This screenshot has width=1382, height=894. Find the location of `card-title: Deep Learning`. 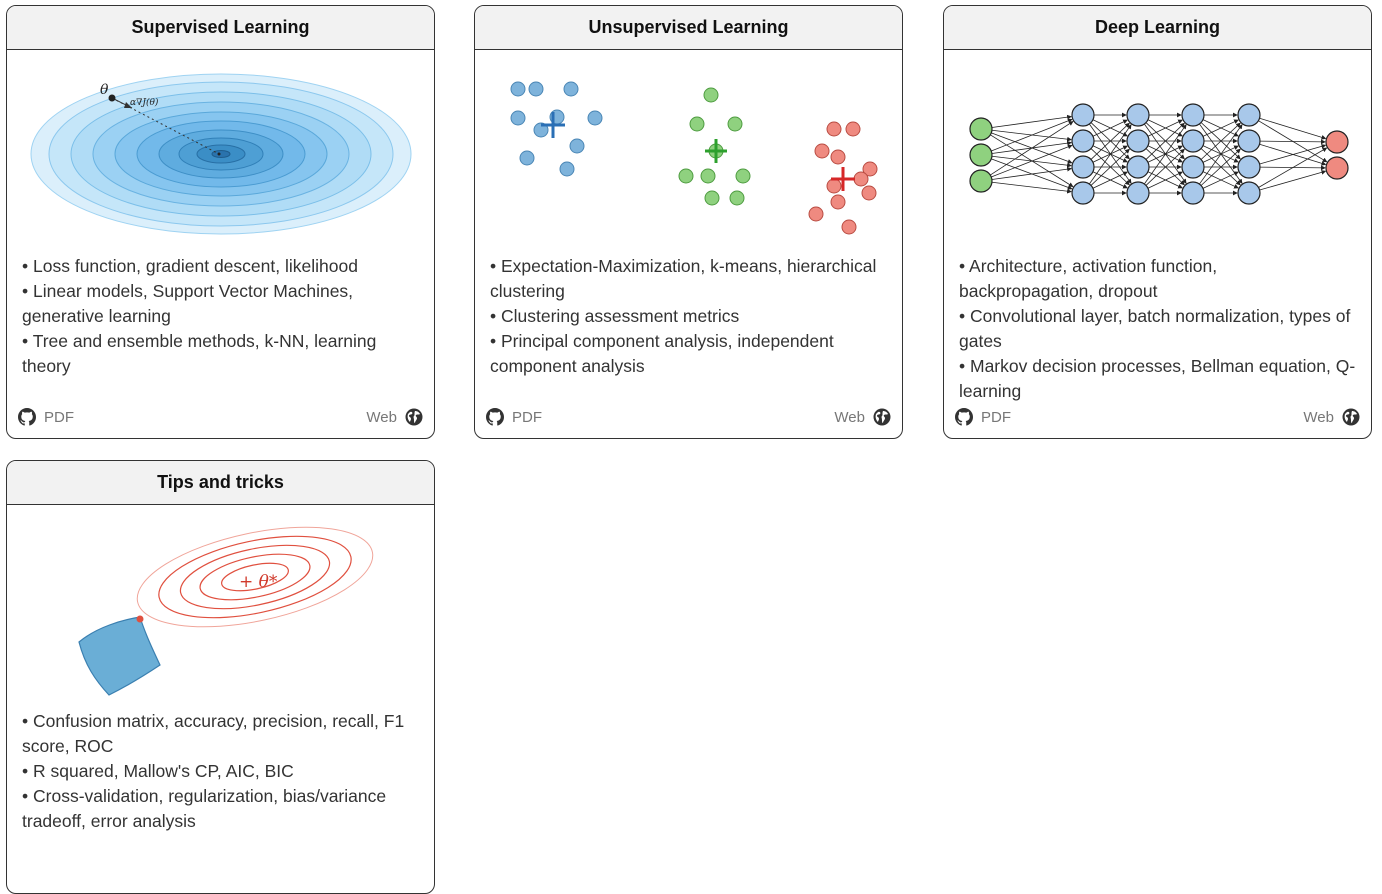

card-title: Deep Learning is located at coordinates (1157, 28).